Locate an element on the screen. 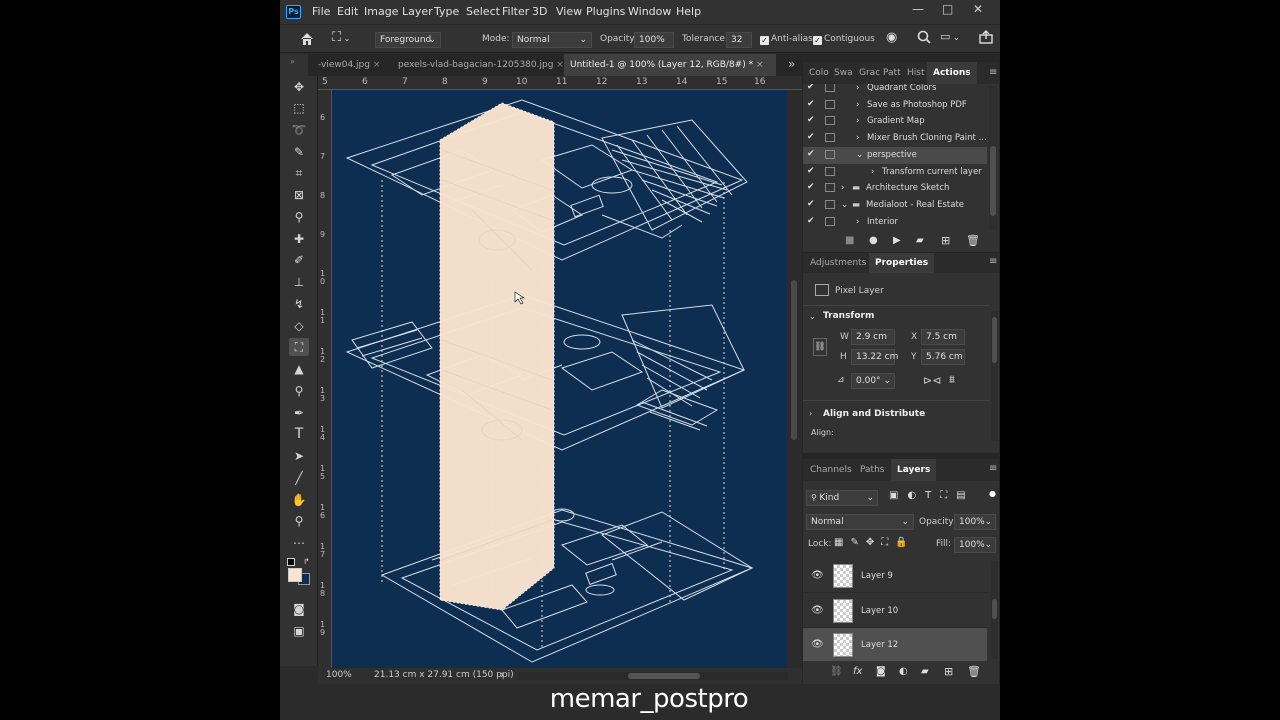 The width and height of the screenshot is (1280, 720). status-arrow-icon: › is located at coordinates (502, 674).